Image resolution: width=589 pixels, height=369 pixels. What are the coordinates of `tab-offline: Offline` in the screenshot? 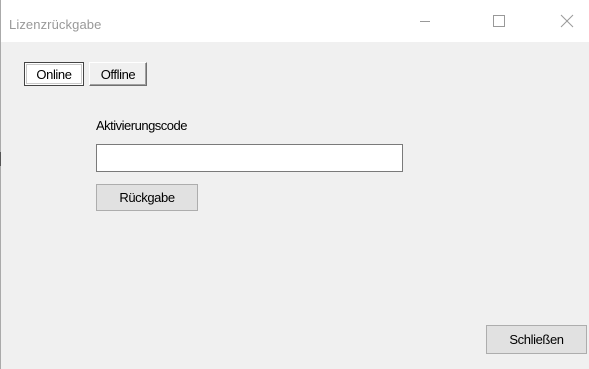 It's located at (118, 74).